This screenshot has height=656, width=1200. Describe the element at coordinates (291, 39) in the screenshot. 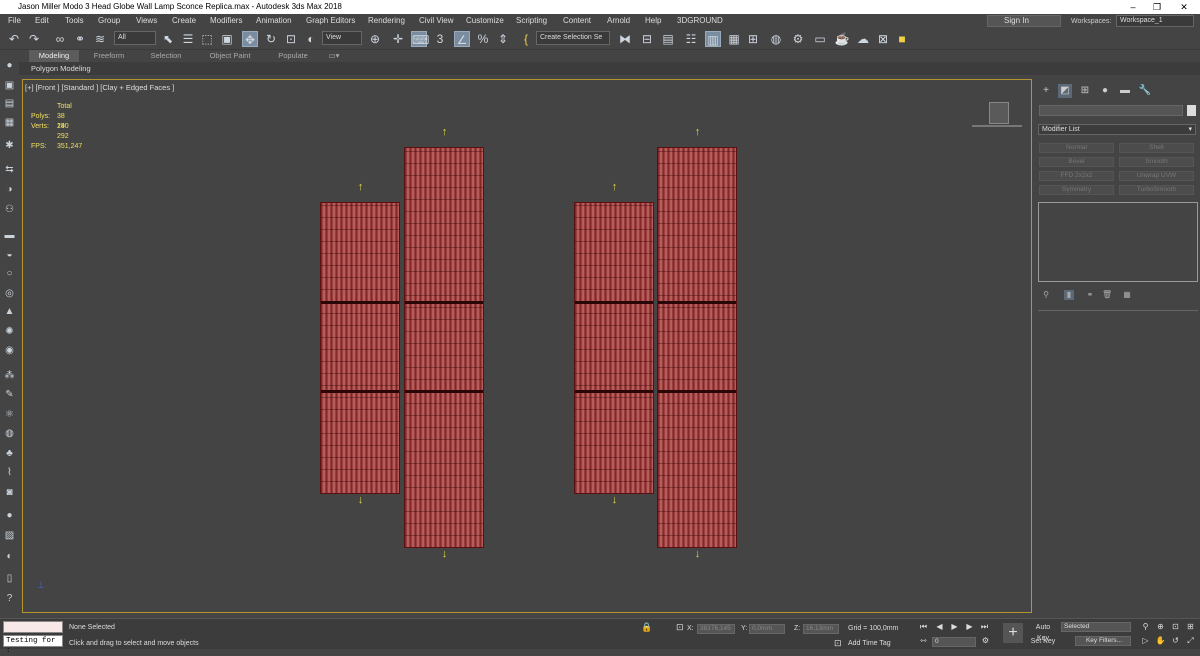

I see `select-and-scale-icon: ⊡` at that location.